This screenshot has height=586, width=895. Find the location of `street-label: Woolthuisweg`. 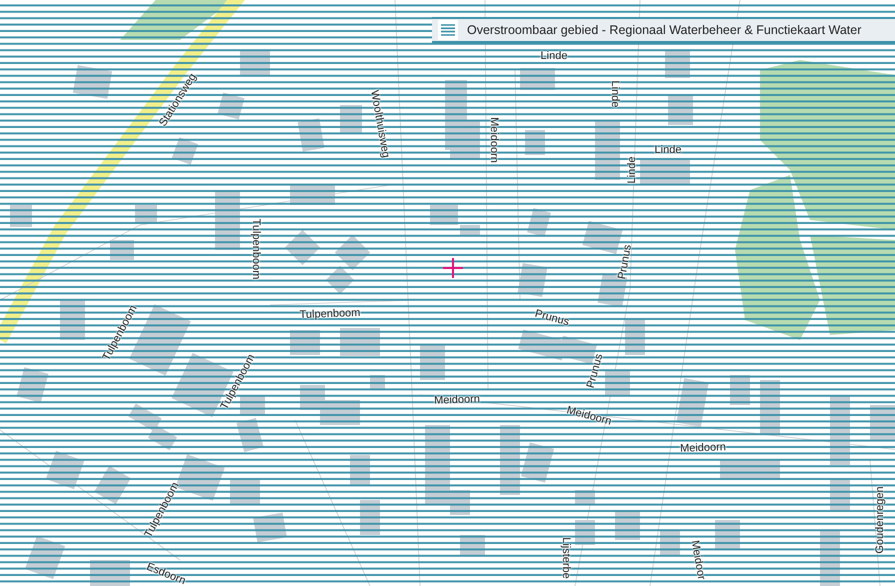

street-label: Woolthuisweg is located at coordinates (380, 124).